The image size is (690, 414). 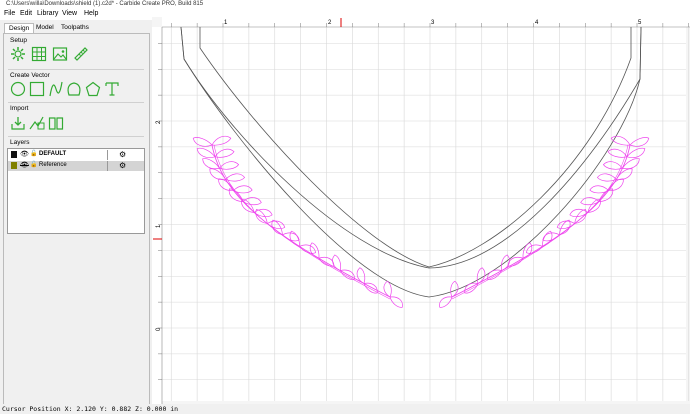 I want to click on import-svg-icon, so click(x=37, y=123).